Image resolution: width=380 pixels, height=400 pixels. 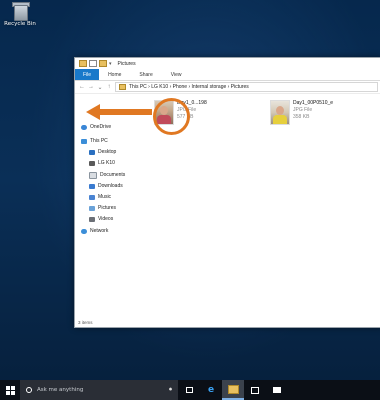 I want to click on desktop-icon, so click(x=92, y=152).